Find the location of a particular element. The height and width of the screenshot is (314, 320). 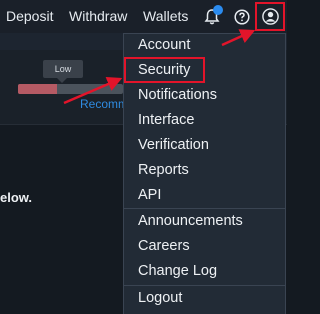

security-highlight-box is located at coordinates (164, 70).